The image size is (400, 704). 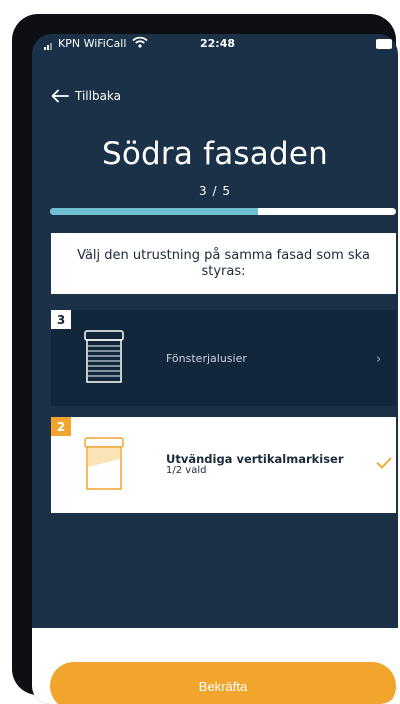 I want to click on venetian-blind-icon, so click(x=104, y=356).